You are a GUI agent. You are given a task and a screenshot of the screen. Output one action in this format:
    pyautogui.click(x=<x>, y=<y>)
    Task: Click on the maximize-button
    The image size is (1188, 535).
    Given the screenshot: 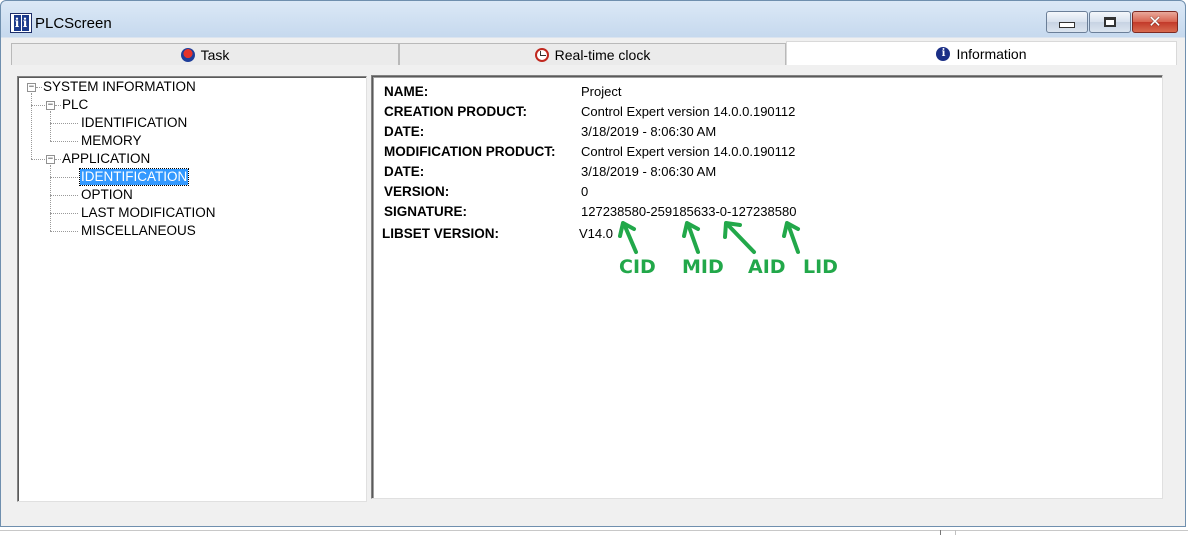 What is the action you would take?
    pyautogui.click(x=1110, y=22)
    